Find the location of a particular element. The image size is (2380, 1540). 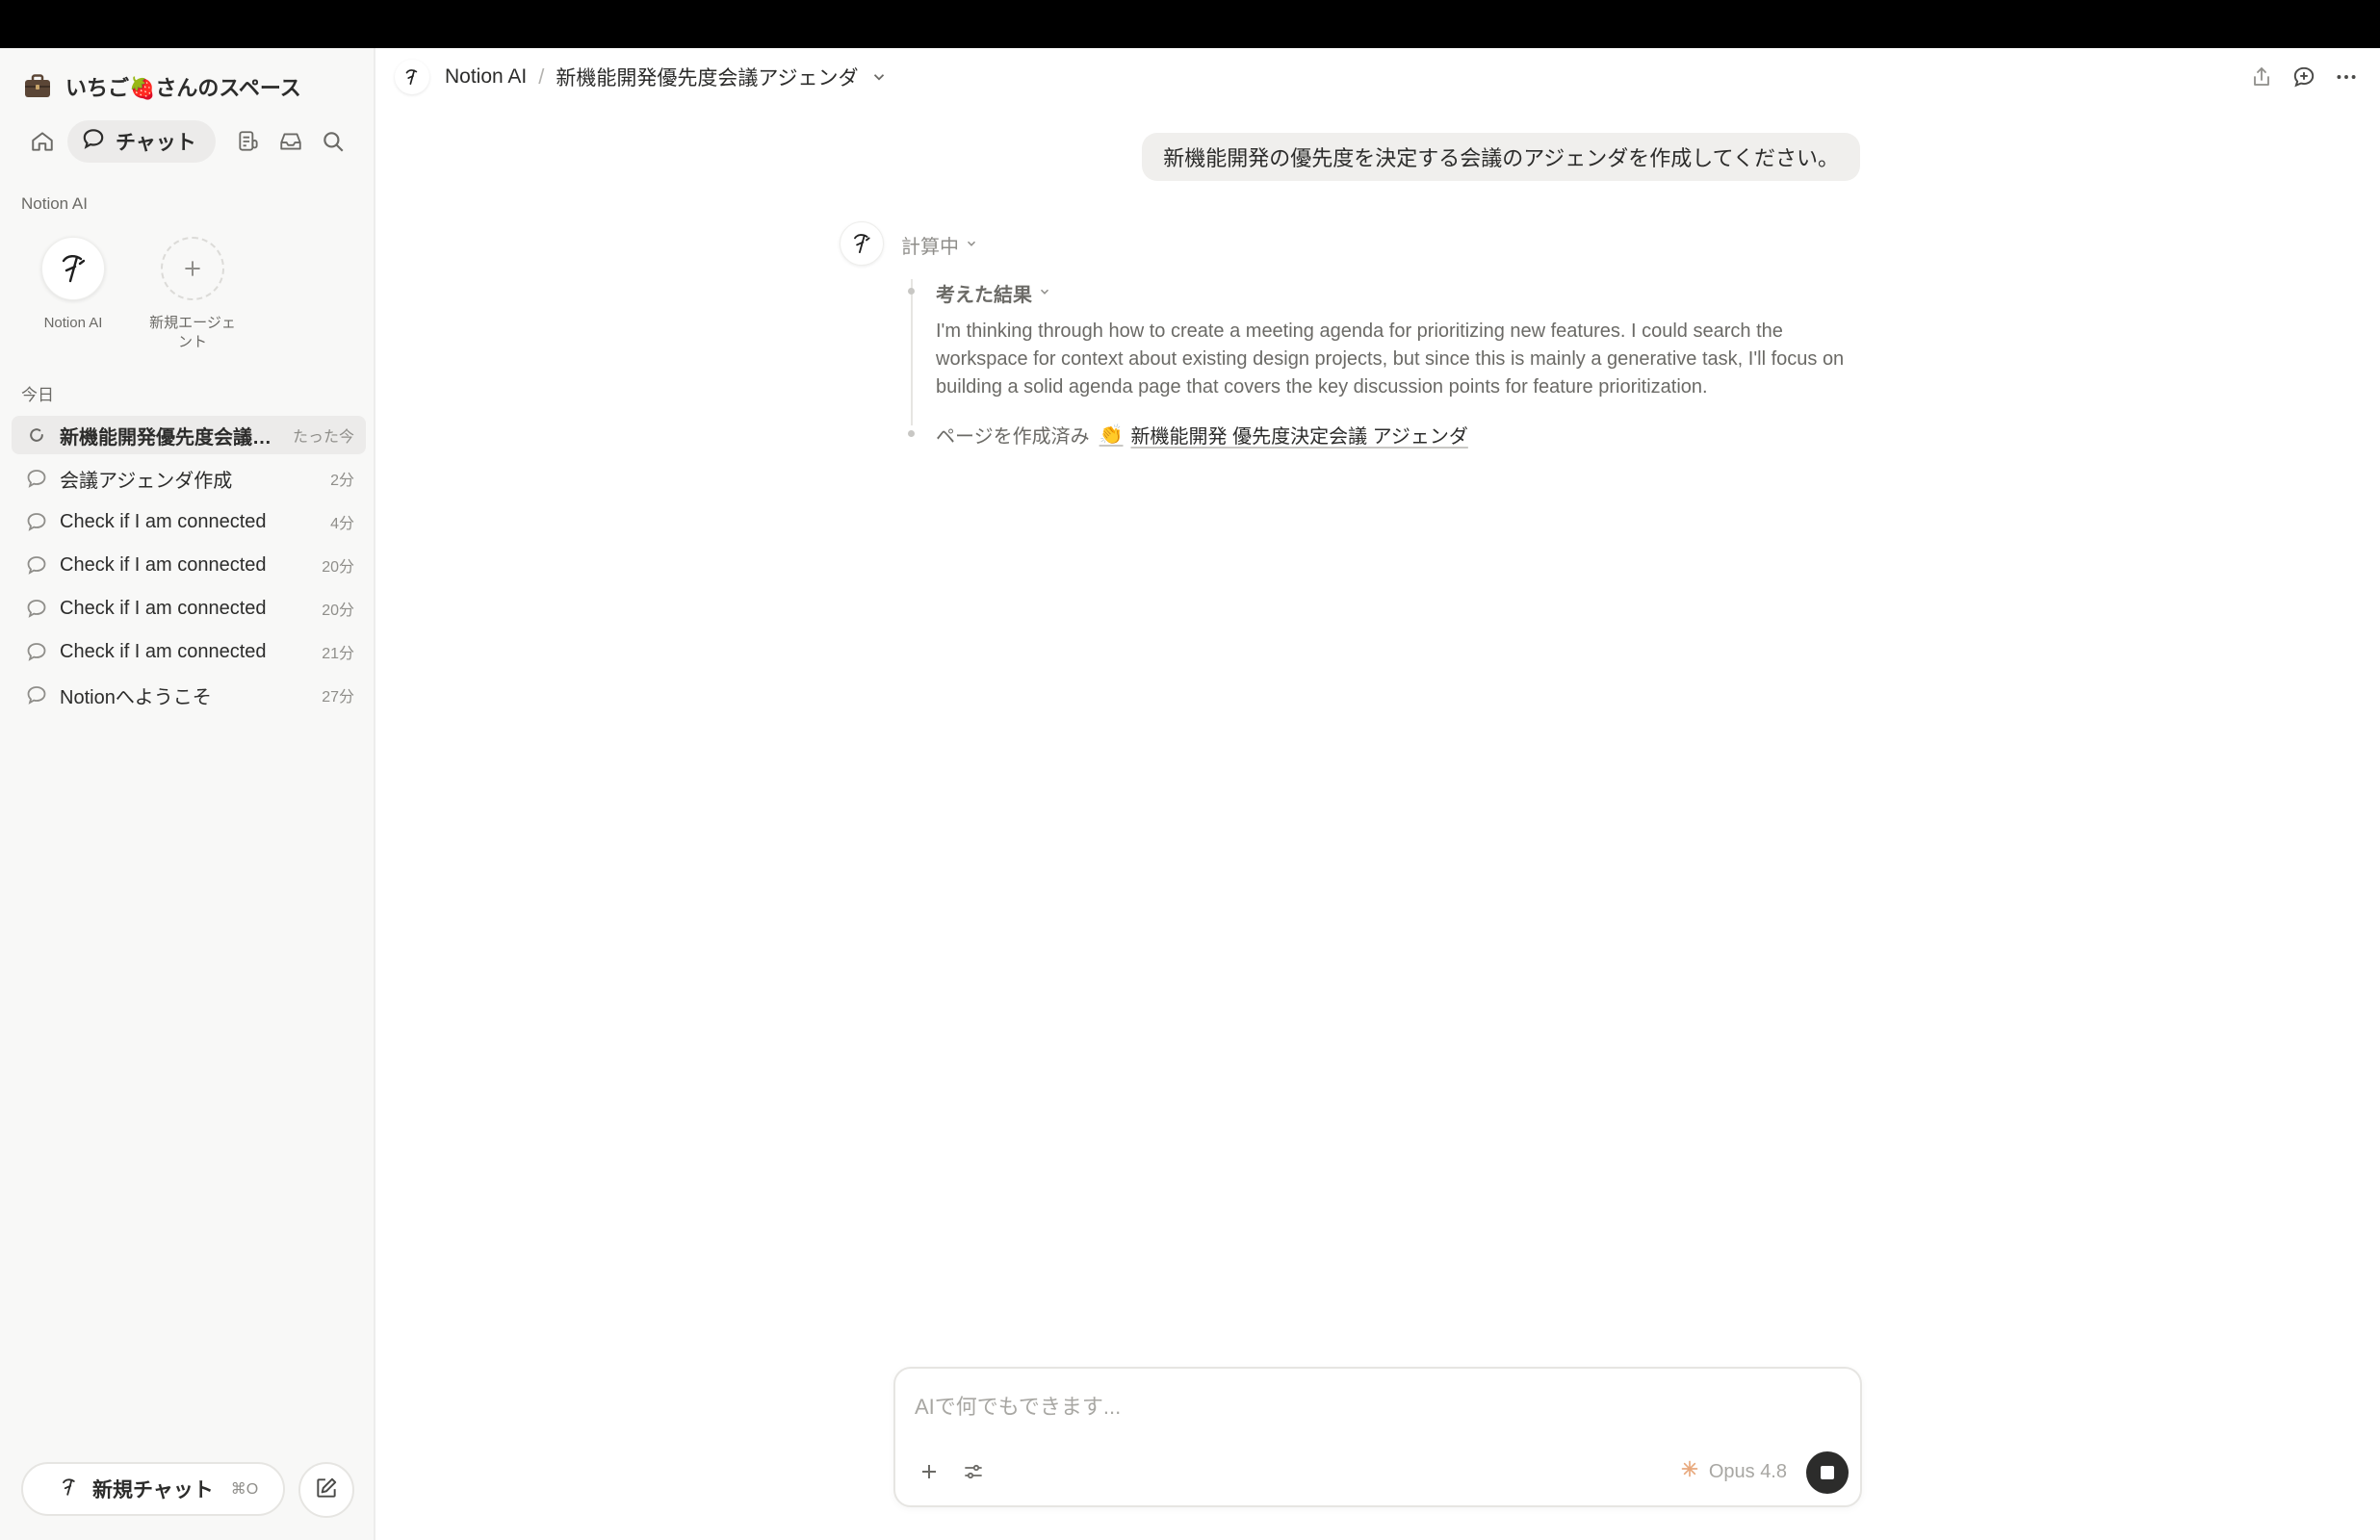

chat-title: 新機能開発優先度会議アジェンダ is located at coordinates (171, 437).